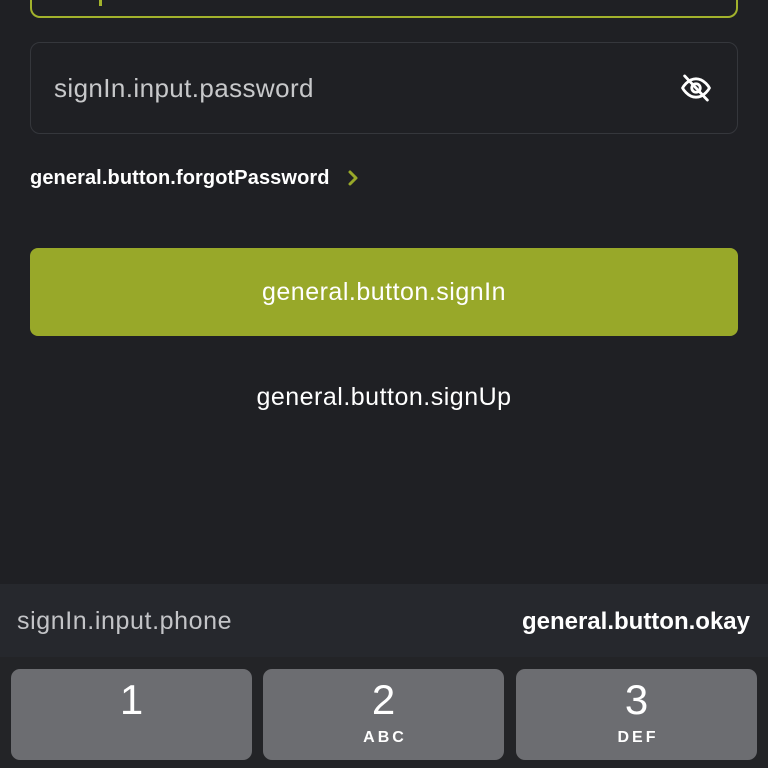 The height and width of the screenshot is (768, 768). I want to click on sign-up-label: general.button.signUp, so click(384, 396).